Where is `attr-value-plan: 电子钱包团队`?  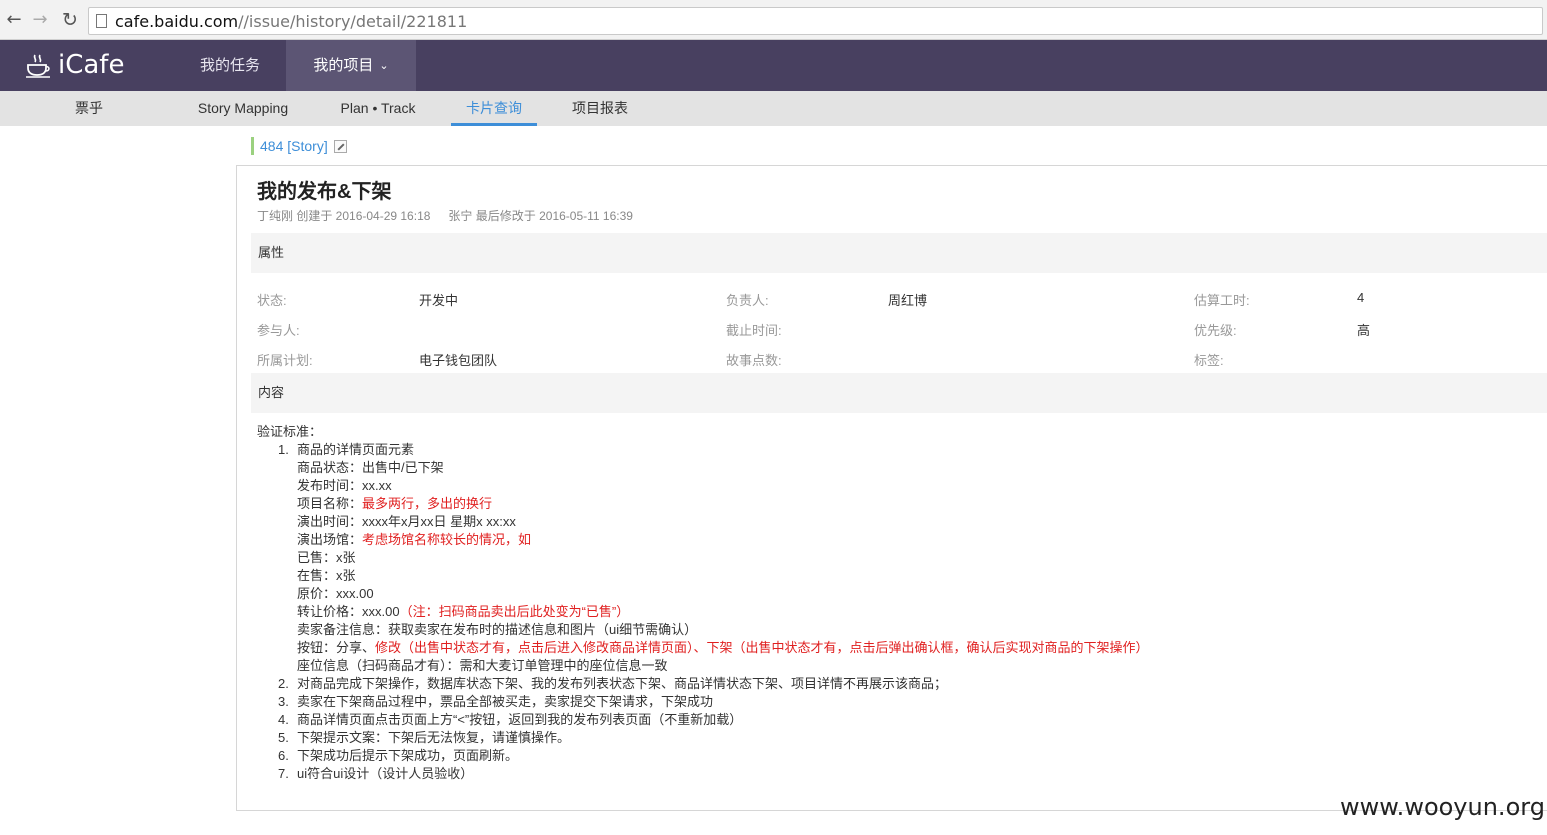 attr-value-plan: 电子钱包团队 is located at coordinates (458, 359).